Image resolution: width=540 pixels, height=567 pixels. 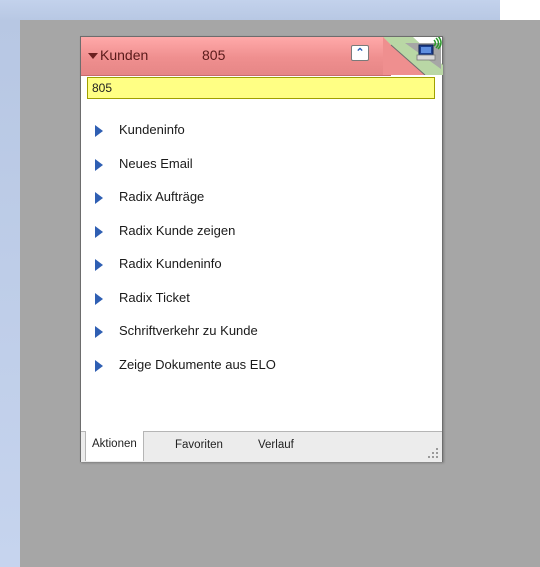 I want to click on expand-triangle-icon, so click(x=93, y=56).